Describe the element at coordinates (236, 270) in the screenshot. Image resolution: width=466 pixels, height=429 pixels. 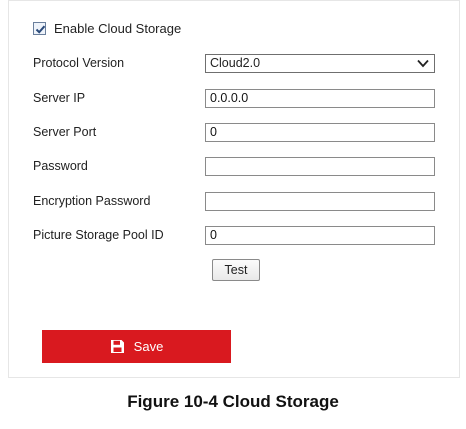
I see `test-button: Test` at that location.